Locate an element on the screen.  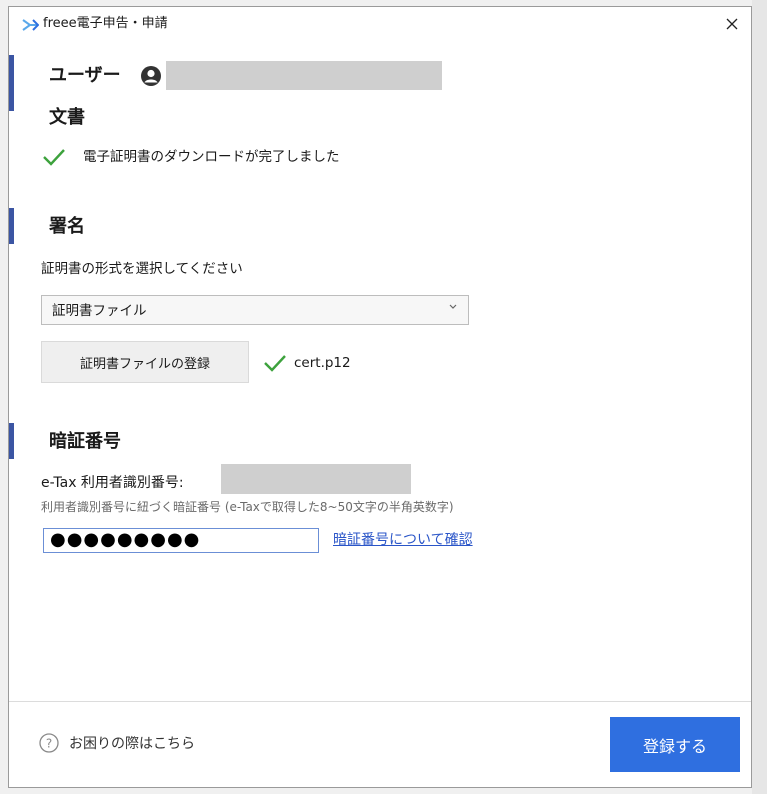
redacted-username is located at coordinates (304, 75).